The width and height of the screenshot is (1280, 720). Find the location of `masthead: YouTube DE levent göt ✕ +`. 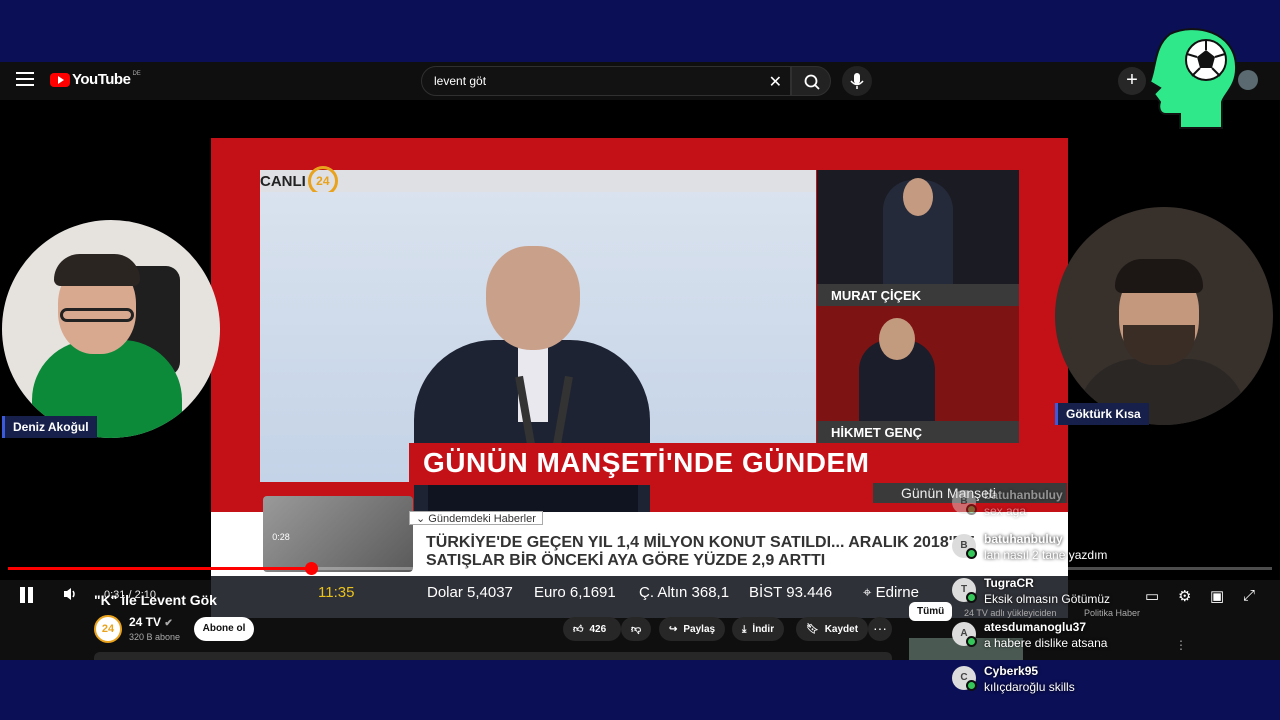

masthead: YouTube DE levent göt ✕ + is located at coordinates (640, 81).